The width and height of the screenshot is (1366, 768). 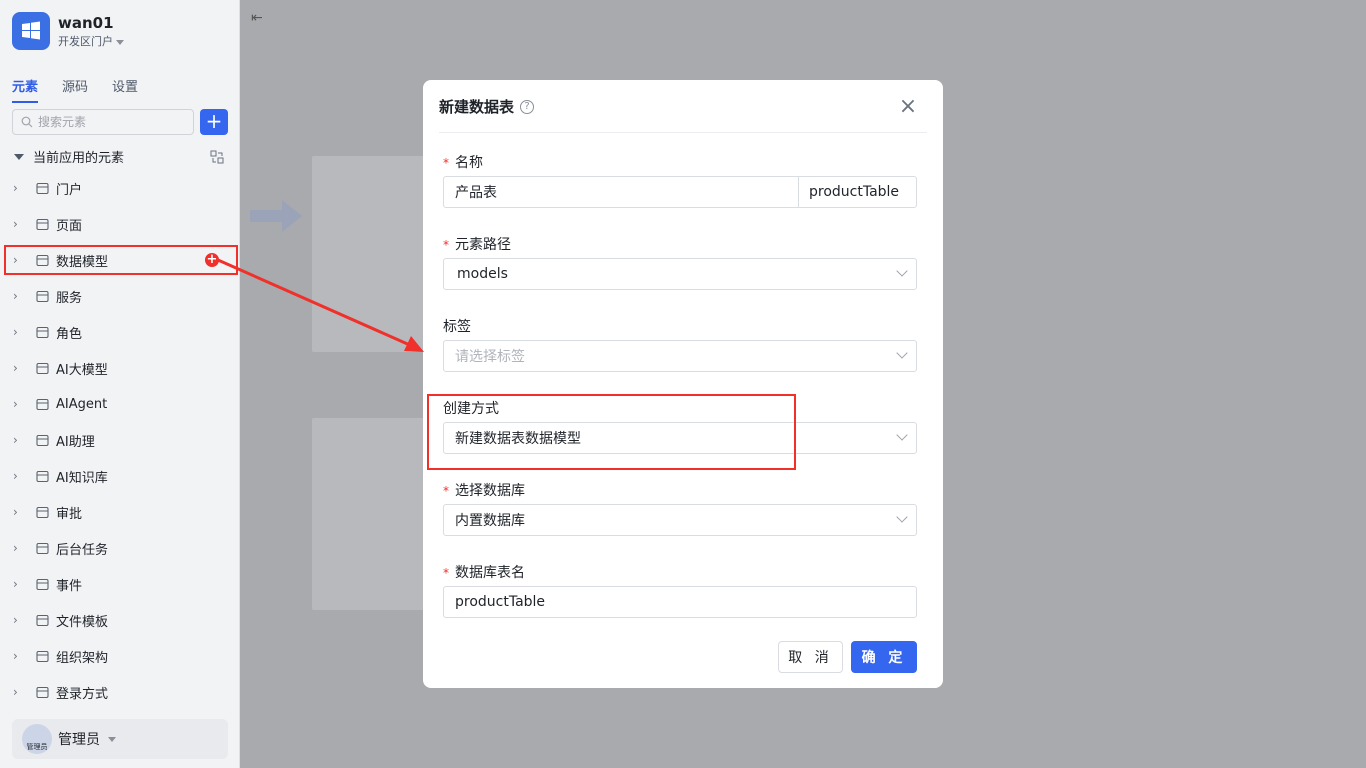 What do you see at coordinates (214, 122) in the screenshot?
I see `add-element-button: +` at bounding box center [214, 122].